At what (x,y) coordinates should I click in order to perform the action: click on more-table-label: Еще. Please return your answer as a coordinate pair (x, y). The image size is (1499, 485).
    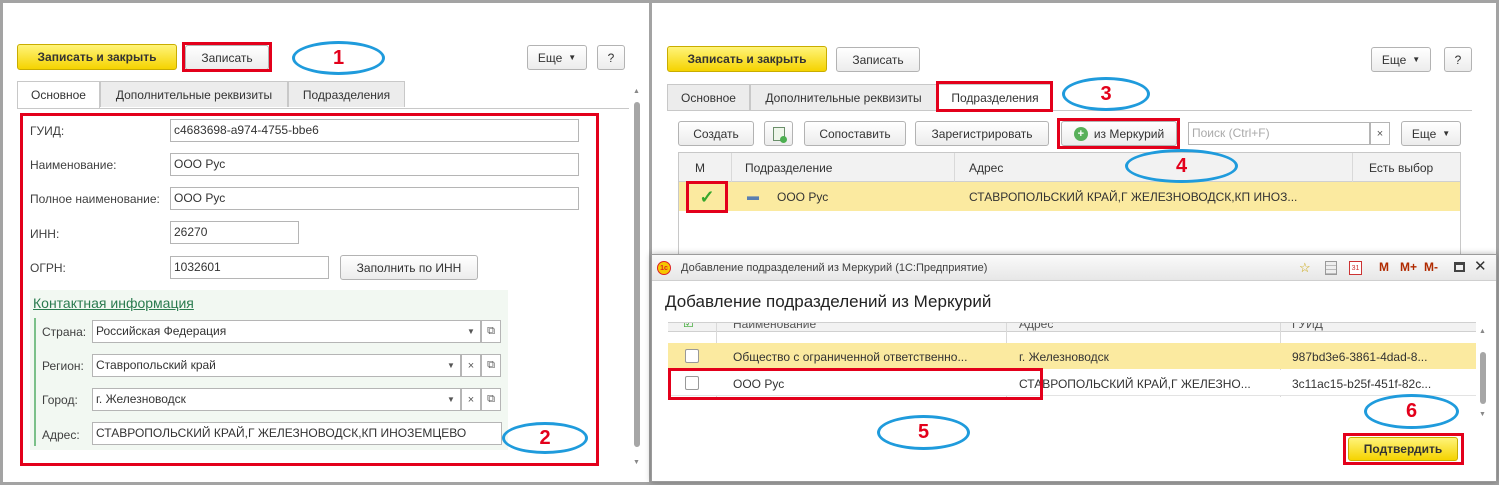
    Looking at the image, I should click on (1424, 133).